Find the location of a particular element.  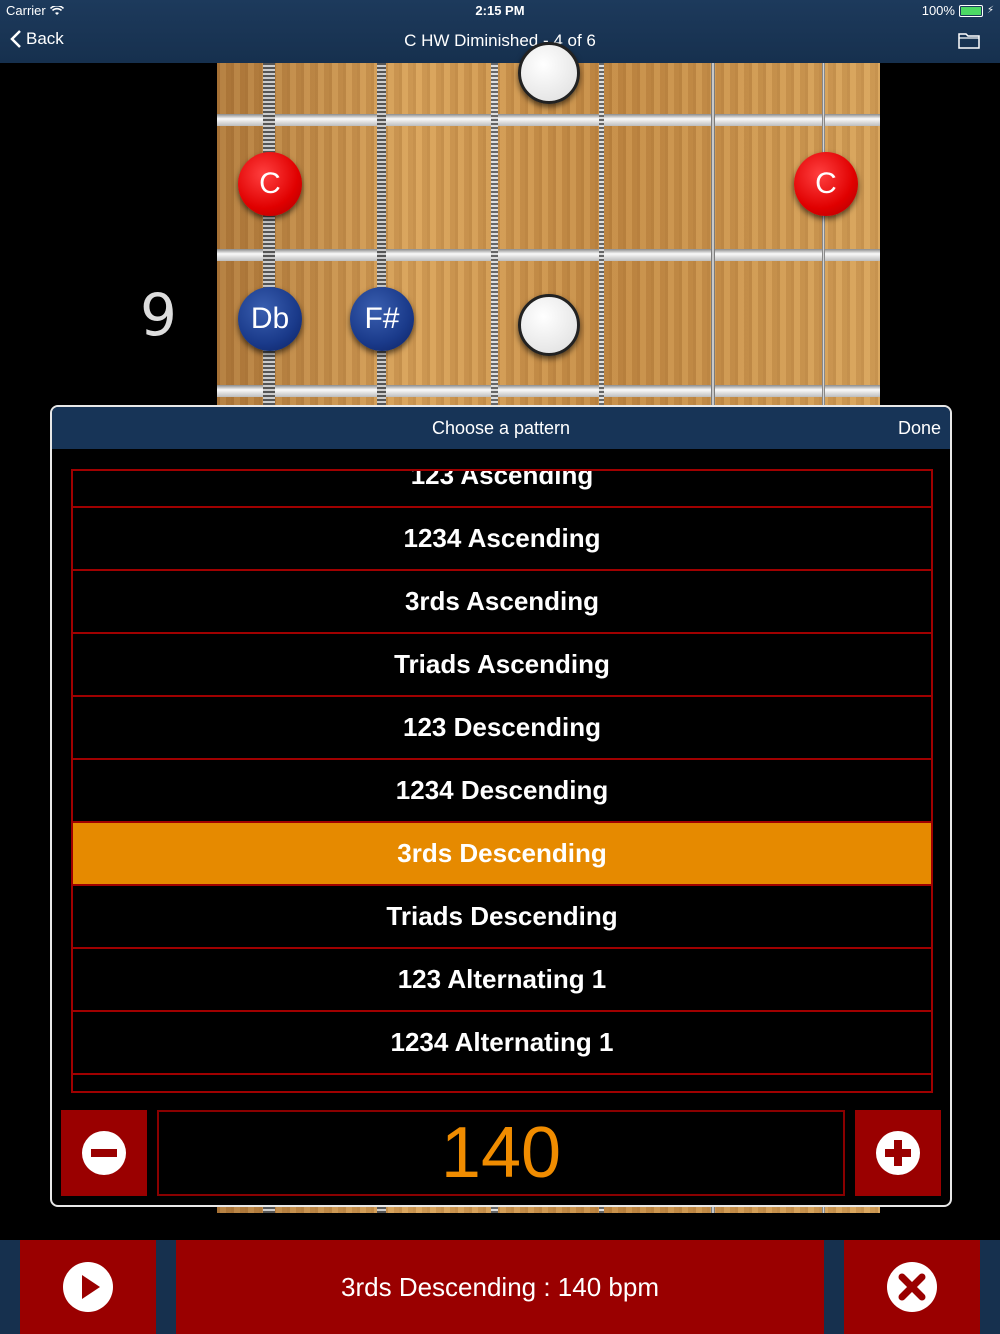

battery-group: 100% ⚡ is located at coordinates (958, 10).